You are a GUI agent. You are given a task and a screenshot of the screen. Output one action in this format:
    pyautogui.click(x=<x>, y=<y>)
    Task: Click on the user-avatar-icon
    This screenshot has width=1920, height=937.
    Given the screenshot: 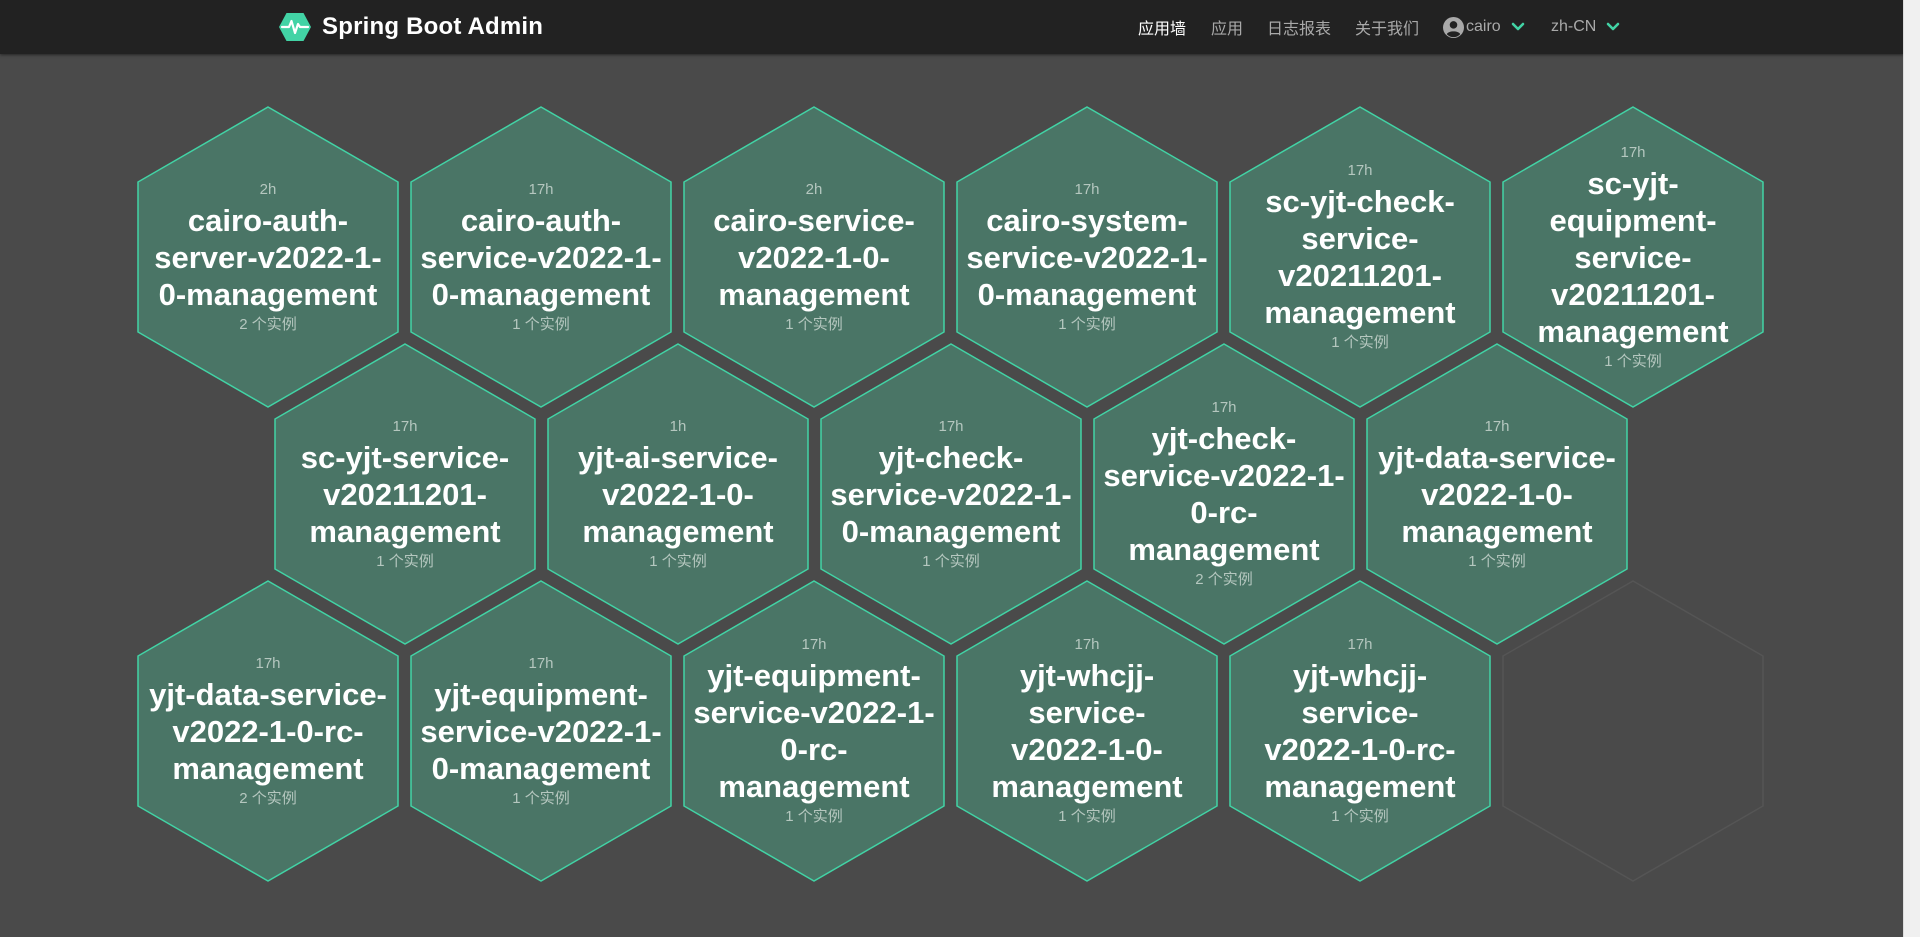 What is the action you would take?
    pyautogui.click(x=1453, y=27)
    